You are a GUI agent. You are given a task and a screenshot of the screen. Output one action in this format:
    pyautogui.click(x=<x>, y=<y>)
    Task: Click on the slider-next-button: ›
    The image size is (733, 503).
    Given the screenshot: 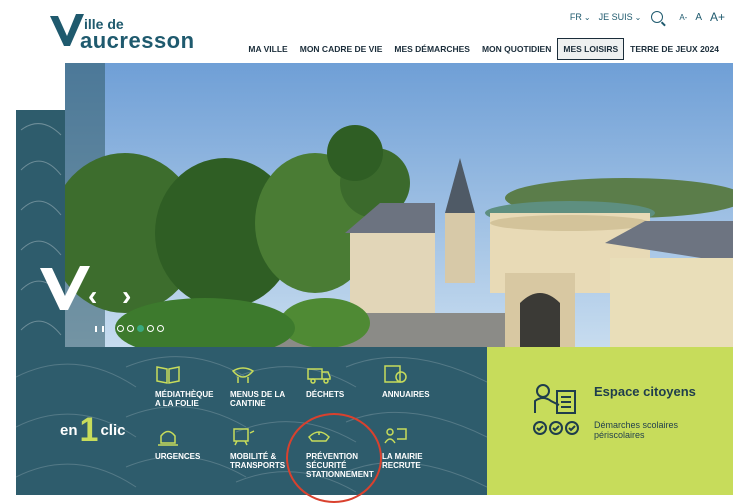 What is the action you would take?
    pyautogui.click(x=126, y=296)
    